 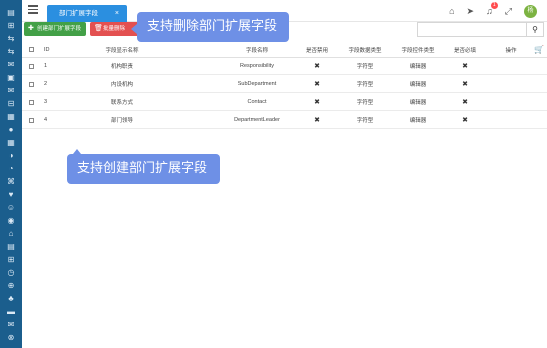 What do you see at coordinates (257, 49) in the screenshot?
I see `header-field-name: 字段名称` at bounding box center [257, 49].